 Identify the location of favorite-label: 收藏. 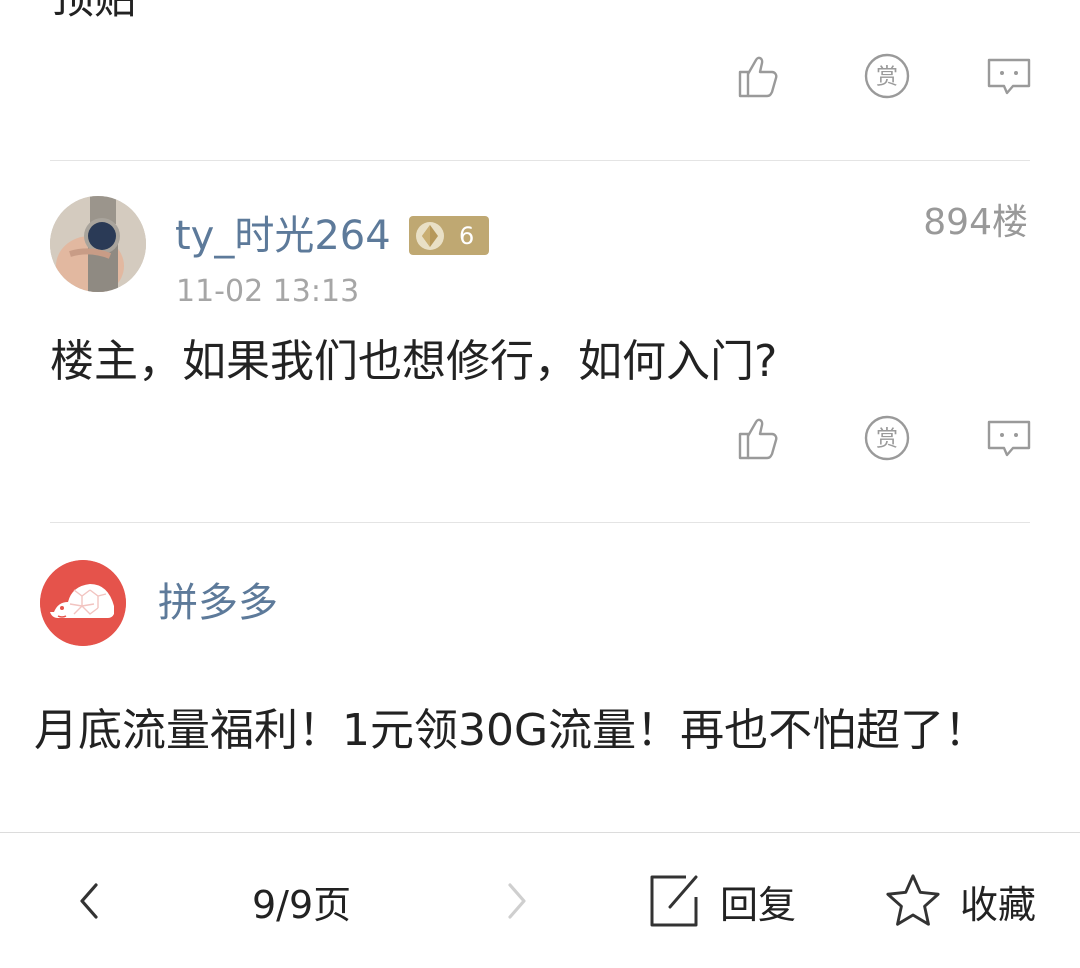
(998, 904).